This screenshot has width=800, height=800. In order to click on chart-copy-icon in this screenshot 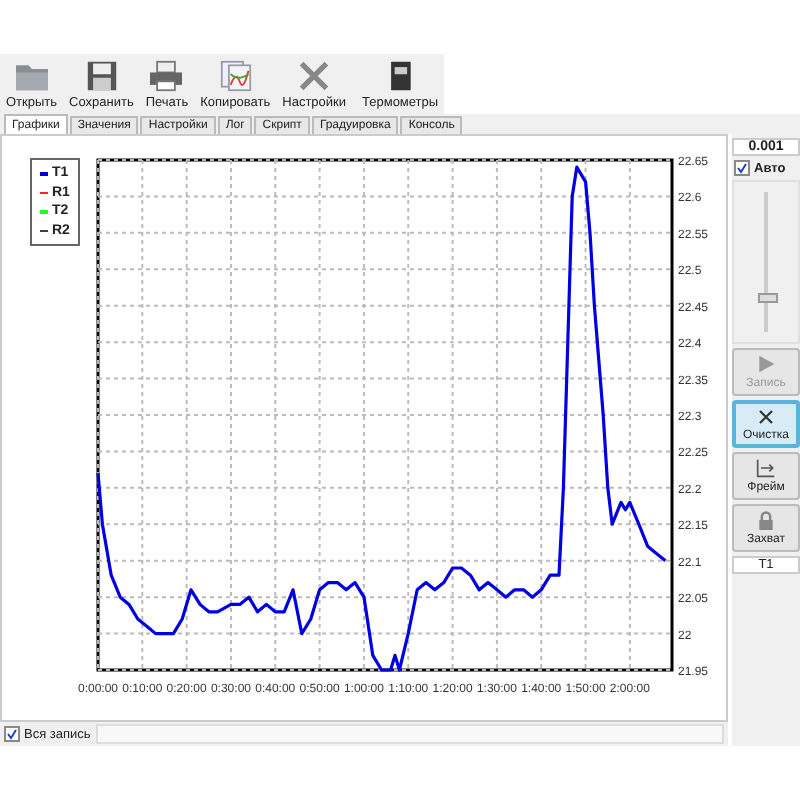, I will do `click(235, 76)`.